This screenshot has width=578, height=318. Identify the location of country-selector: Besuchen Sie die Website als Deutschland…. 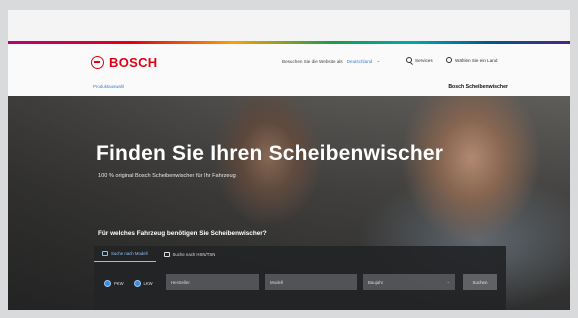
(331, 61).